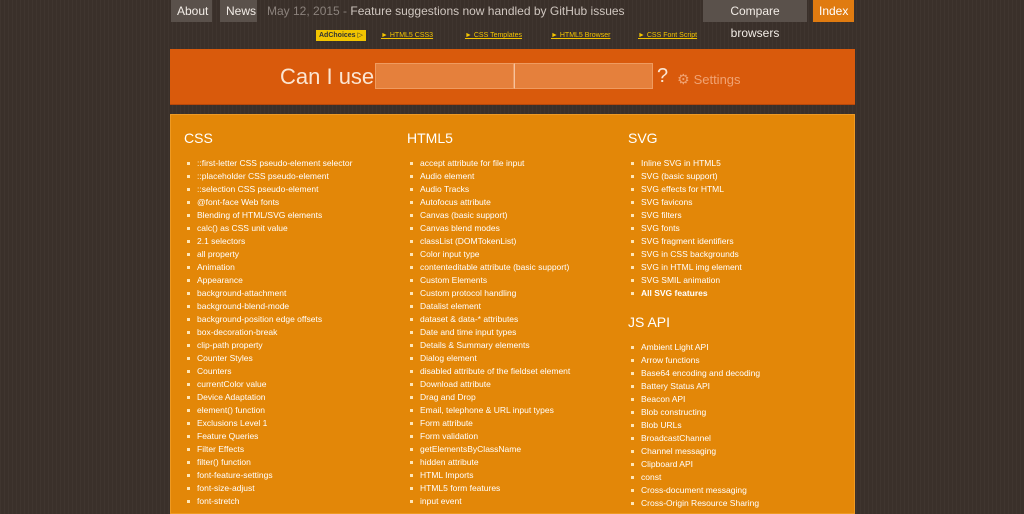 The width and height of the screenshot is (1024, 514). I want to click on feature-link: Blob URLs, so click(735, 425).